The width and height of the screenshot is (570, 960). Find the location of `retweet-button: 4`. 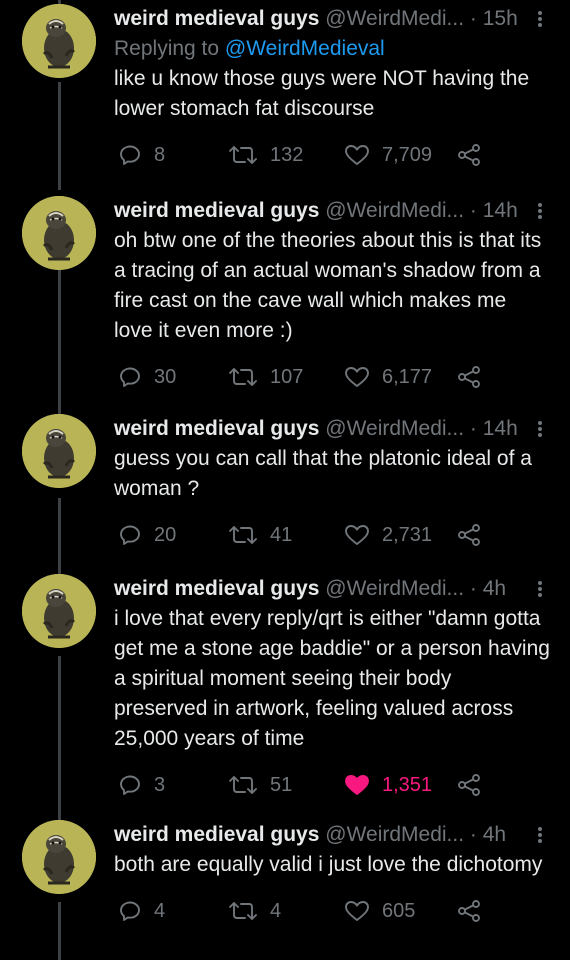

retweet-button: 4 is located at coordinates (254, 911).